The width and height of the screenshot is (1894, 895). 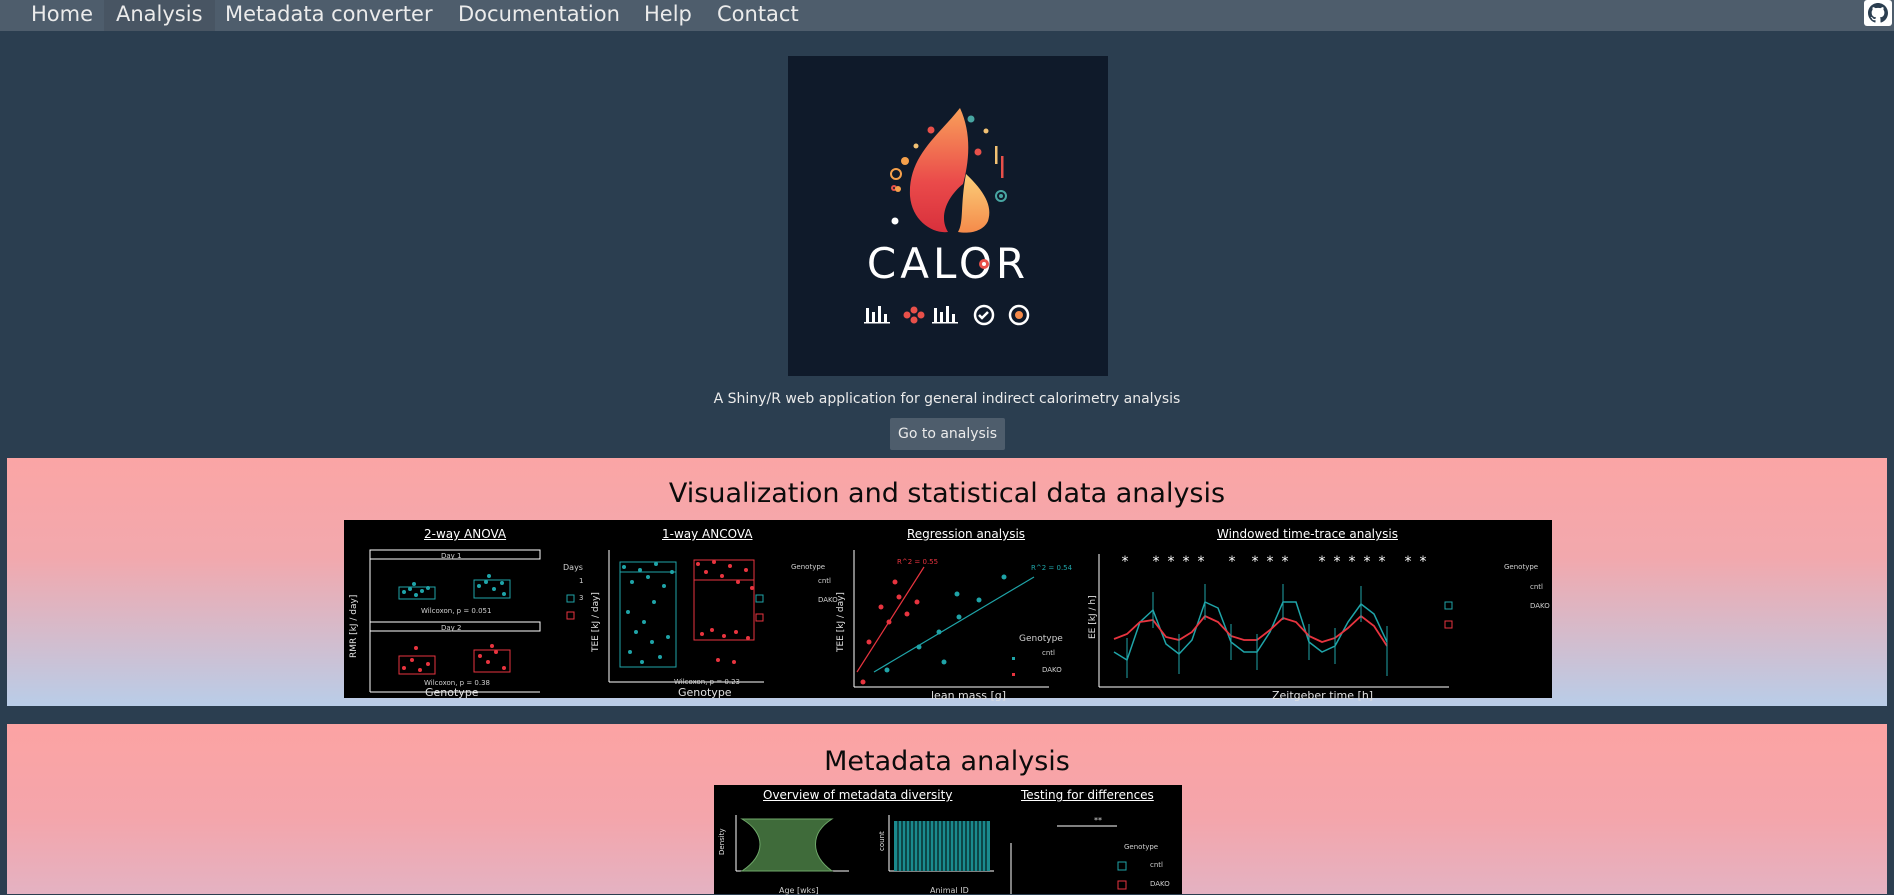 I want to click on anova-xlabel: Genotype, so click(x=452, y=692).